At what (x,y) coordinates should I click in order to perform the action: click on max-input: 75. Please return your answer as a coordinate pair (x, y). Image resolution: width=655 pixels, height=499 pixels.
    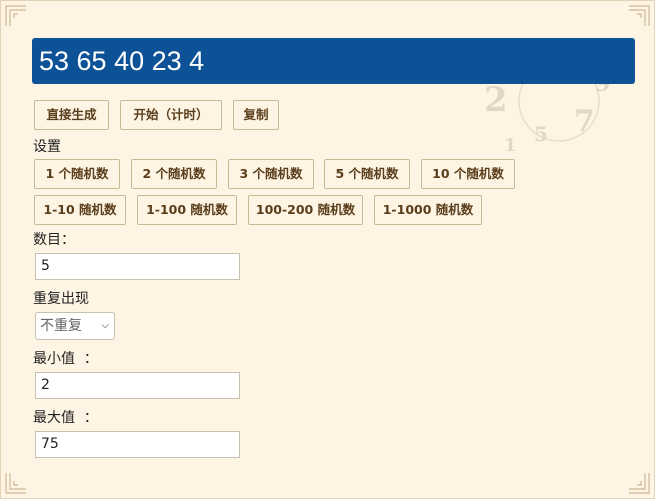
    Looking at the image, I should click on (137, 444).